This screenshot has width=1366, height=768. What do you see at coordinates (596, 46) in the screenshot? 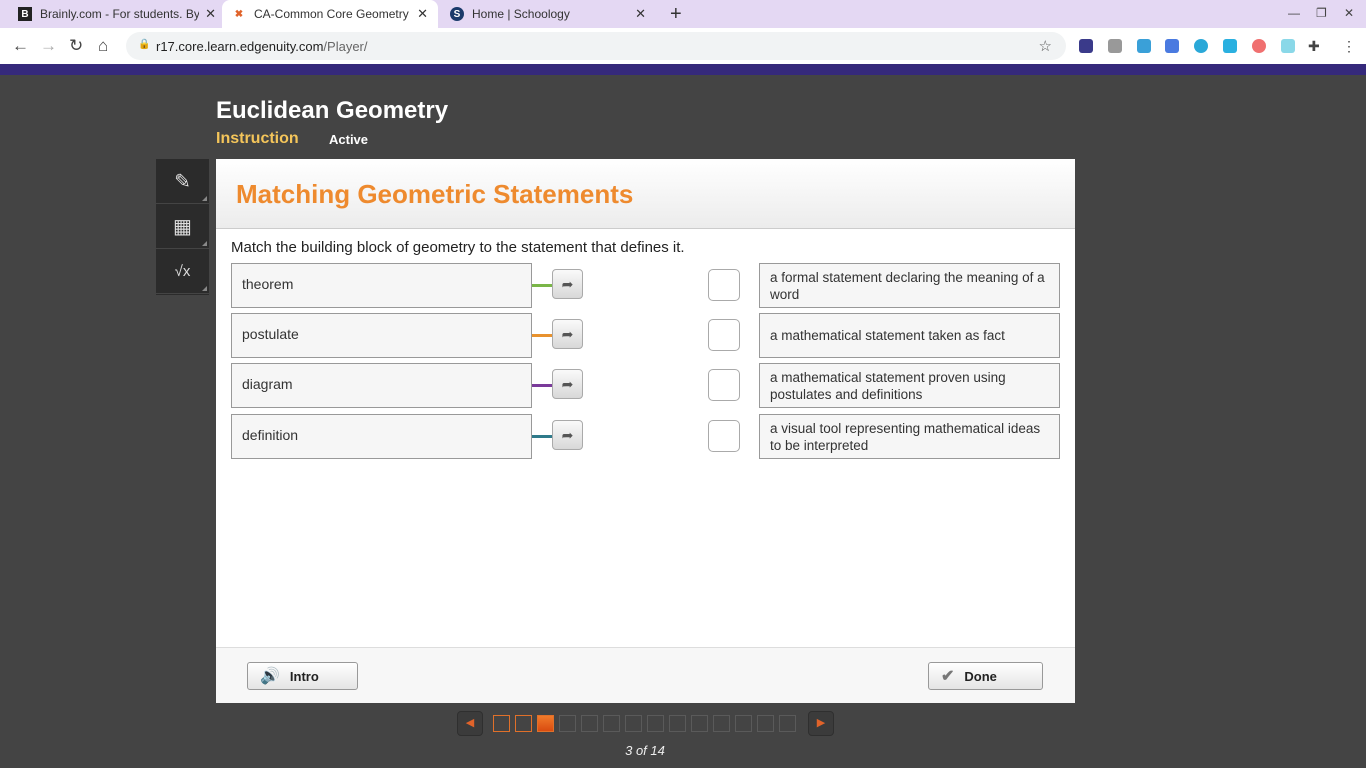
I see `url-input: 🔒 r17.core.learn.edgenuity.com/Player/ ☆` at bounding box center [596, 46].